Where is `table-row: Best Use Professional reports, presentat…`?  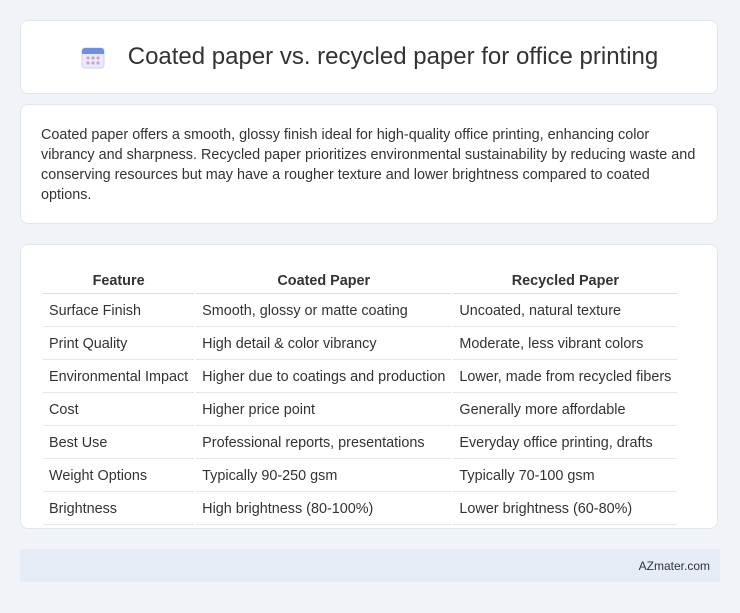
table-row: Best Use Professional reports, presentat… is located at coordinates (360, 443).